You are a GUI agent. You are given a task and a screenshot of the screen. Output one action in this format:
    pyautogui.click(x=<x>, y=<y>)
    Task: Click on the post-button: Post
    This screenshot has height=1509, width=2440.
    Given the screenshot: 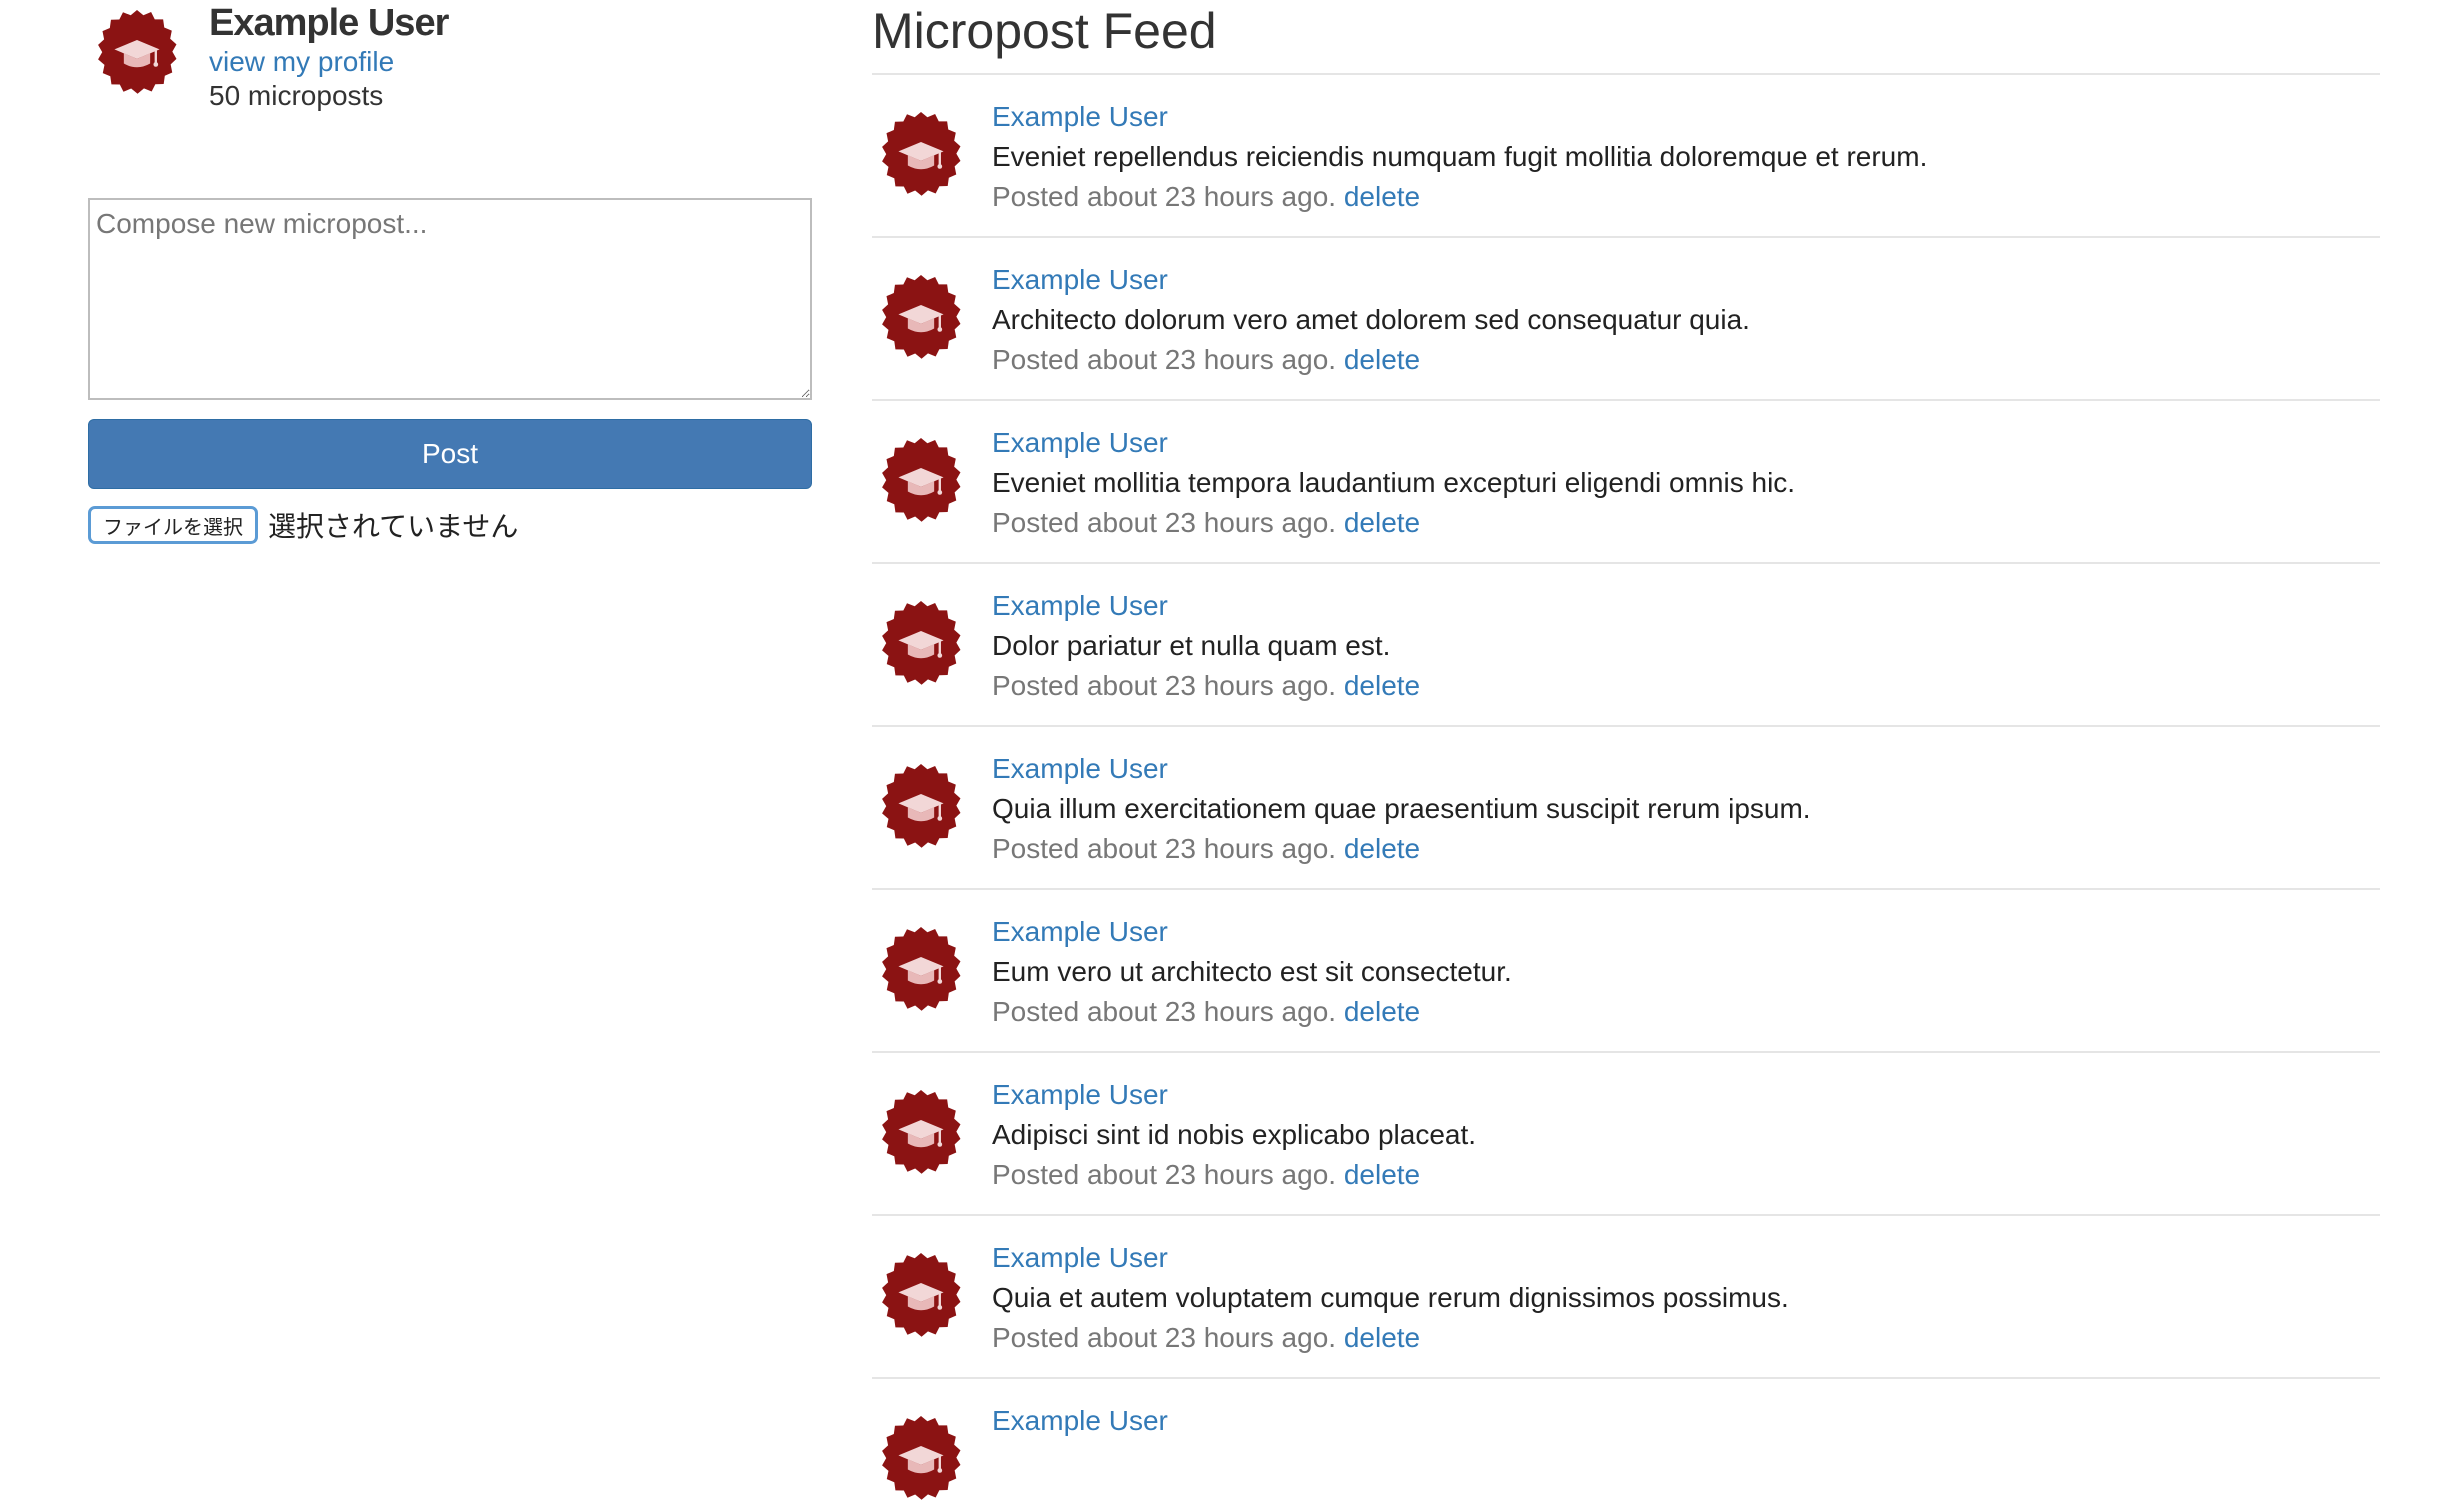 What is the action you would take?
    pyautogui.click(x=450, y=454)
    